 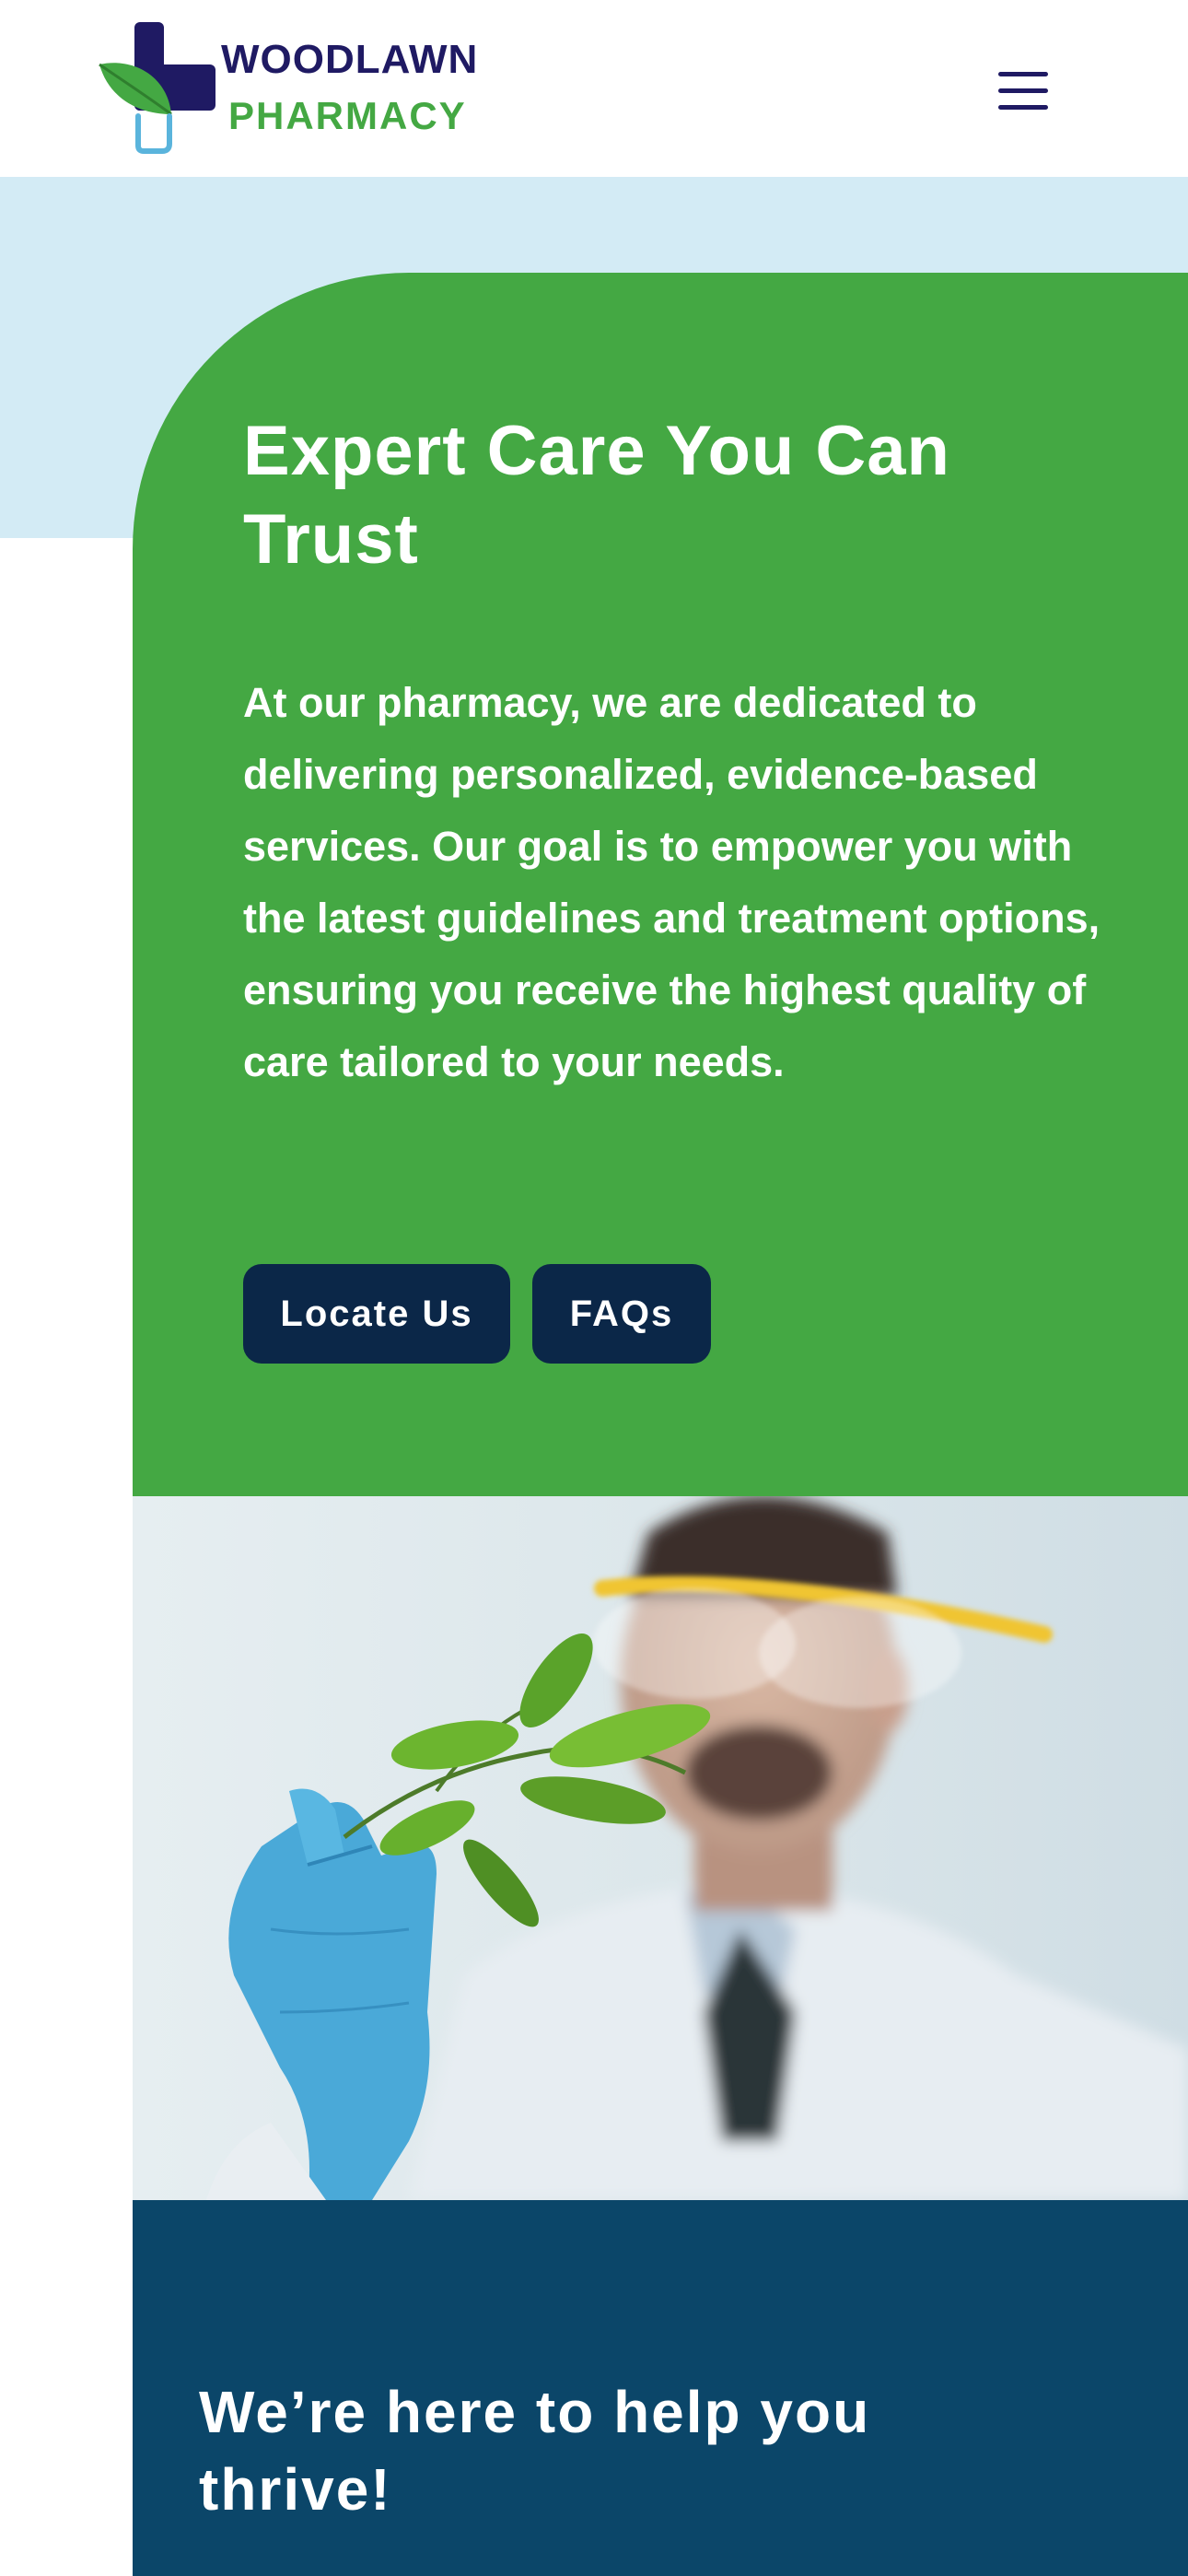 What do you see at coordinates (621, 1314) in the screenshot?
I see `faqs-button: FAQs` at bounding box center [621, 1314].